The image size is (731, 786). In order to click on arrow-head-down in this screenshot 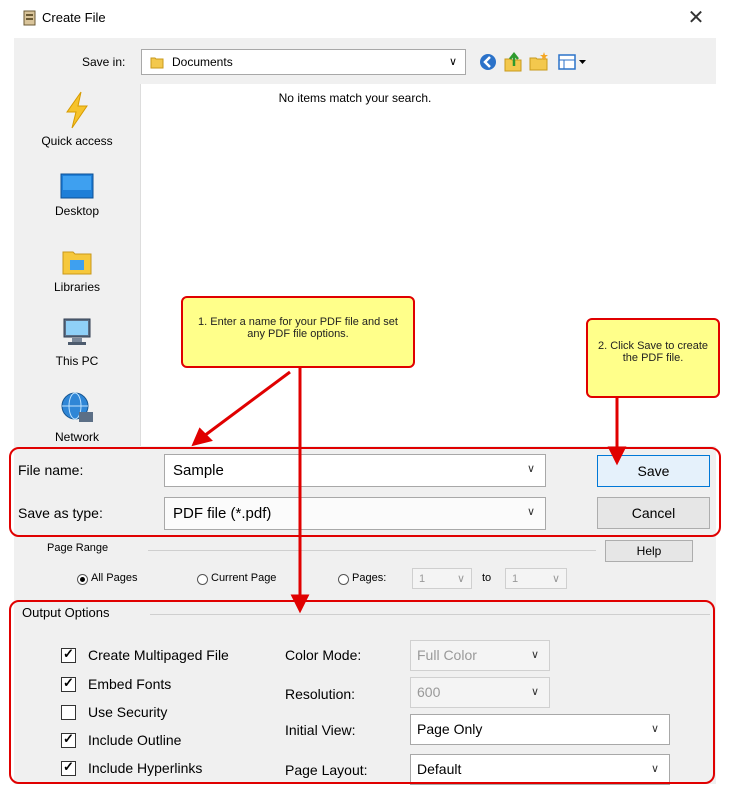, I will do `click(300, 604)`.